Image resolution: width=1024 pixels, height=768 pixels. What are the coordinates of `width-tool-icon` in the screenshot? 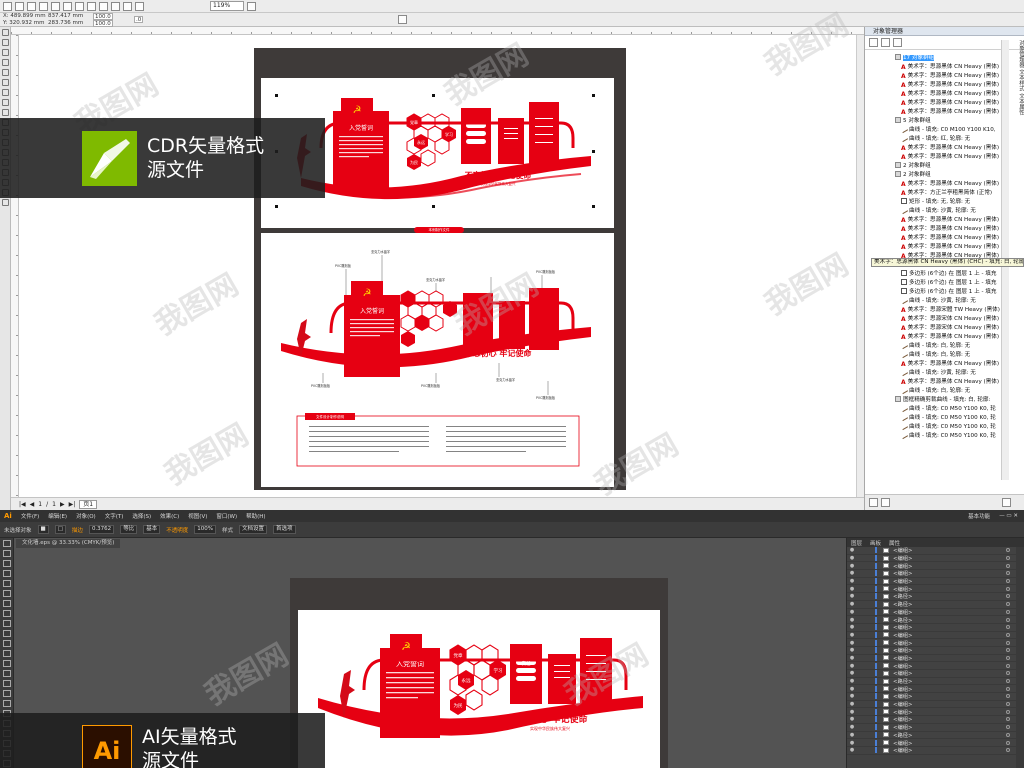 It's located at (7, 653).